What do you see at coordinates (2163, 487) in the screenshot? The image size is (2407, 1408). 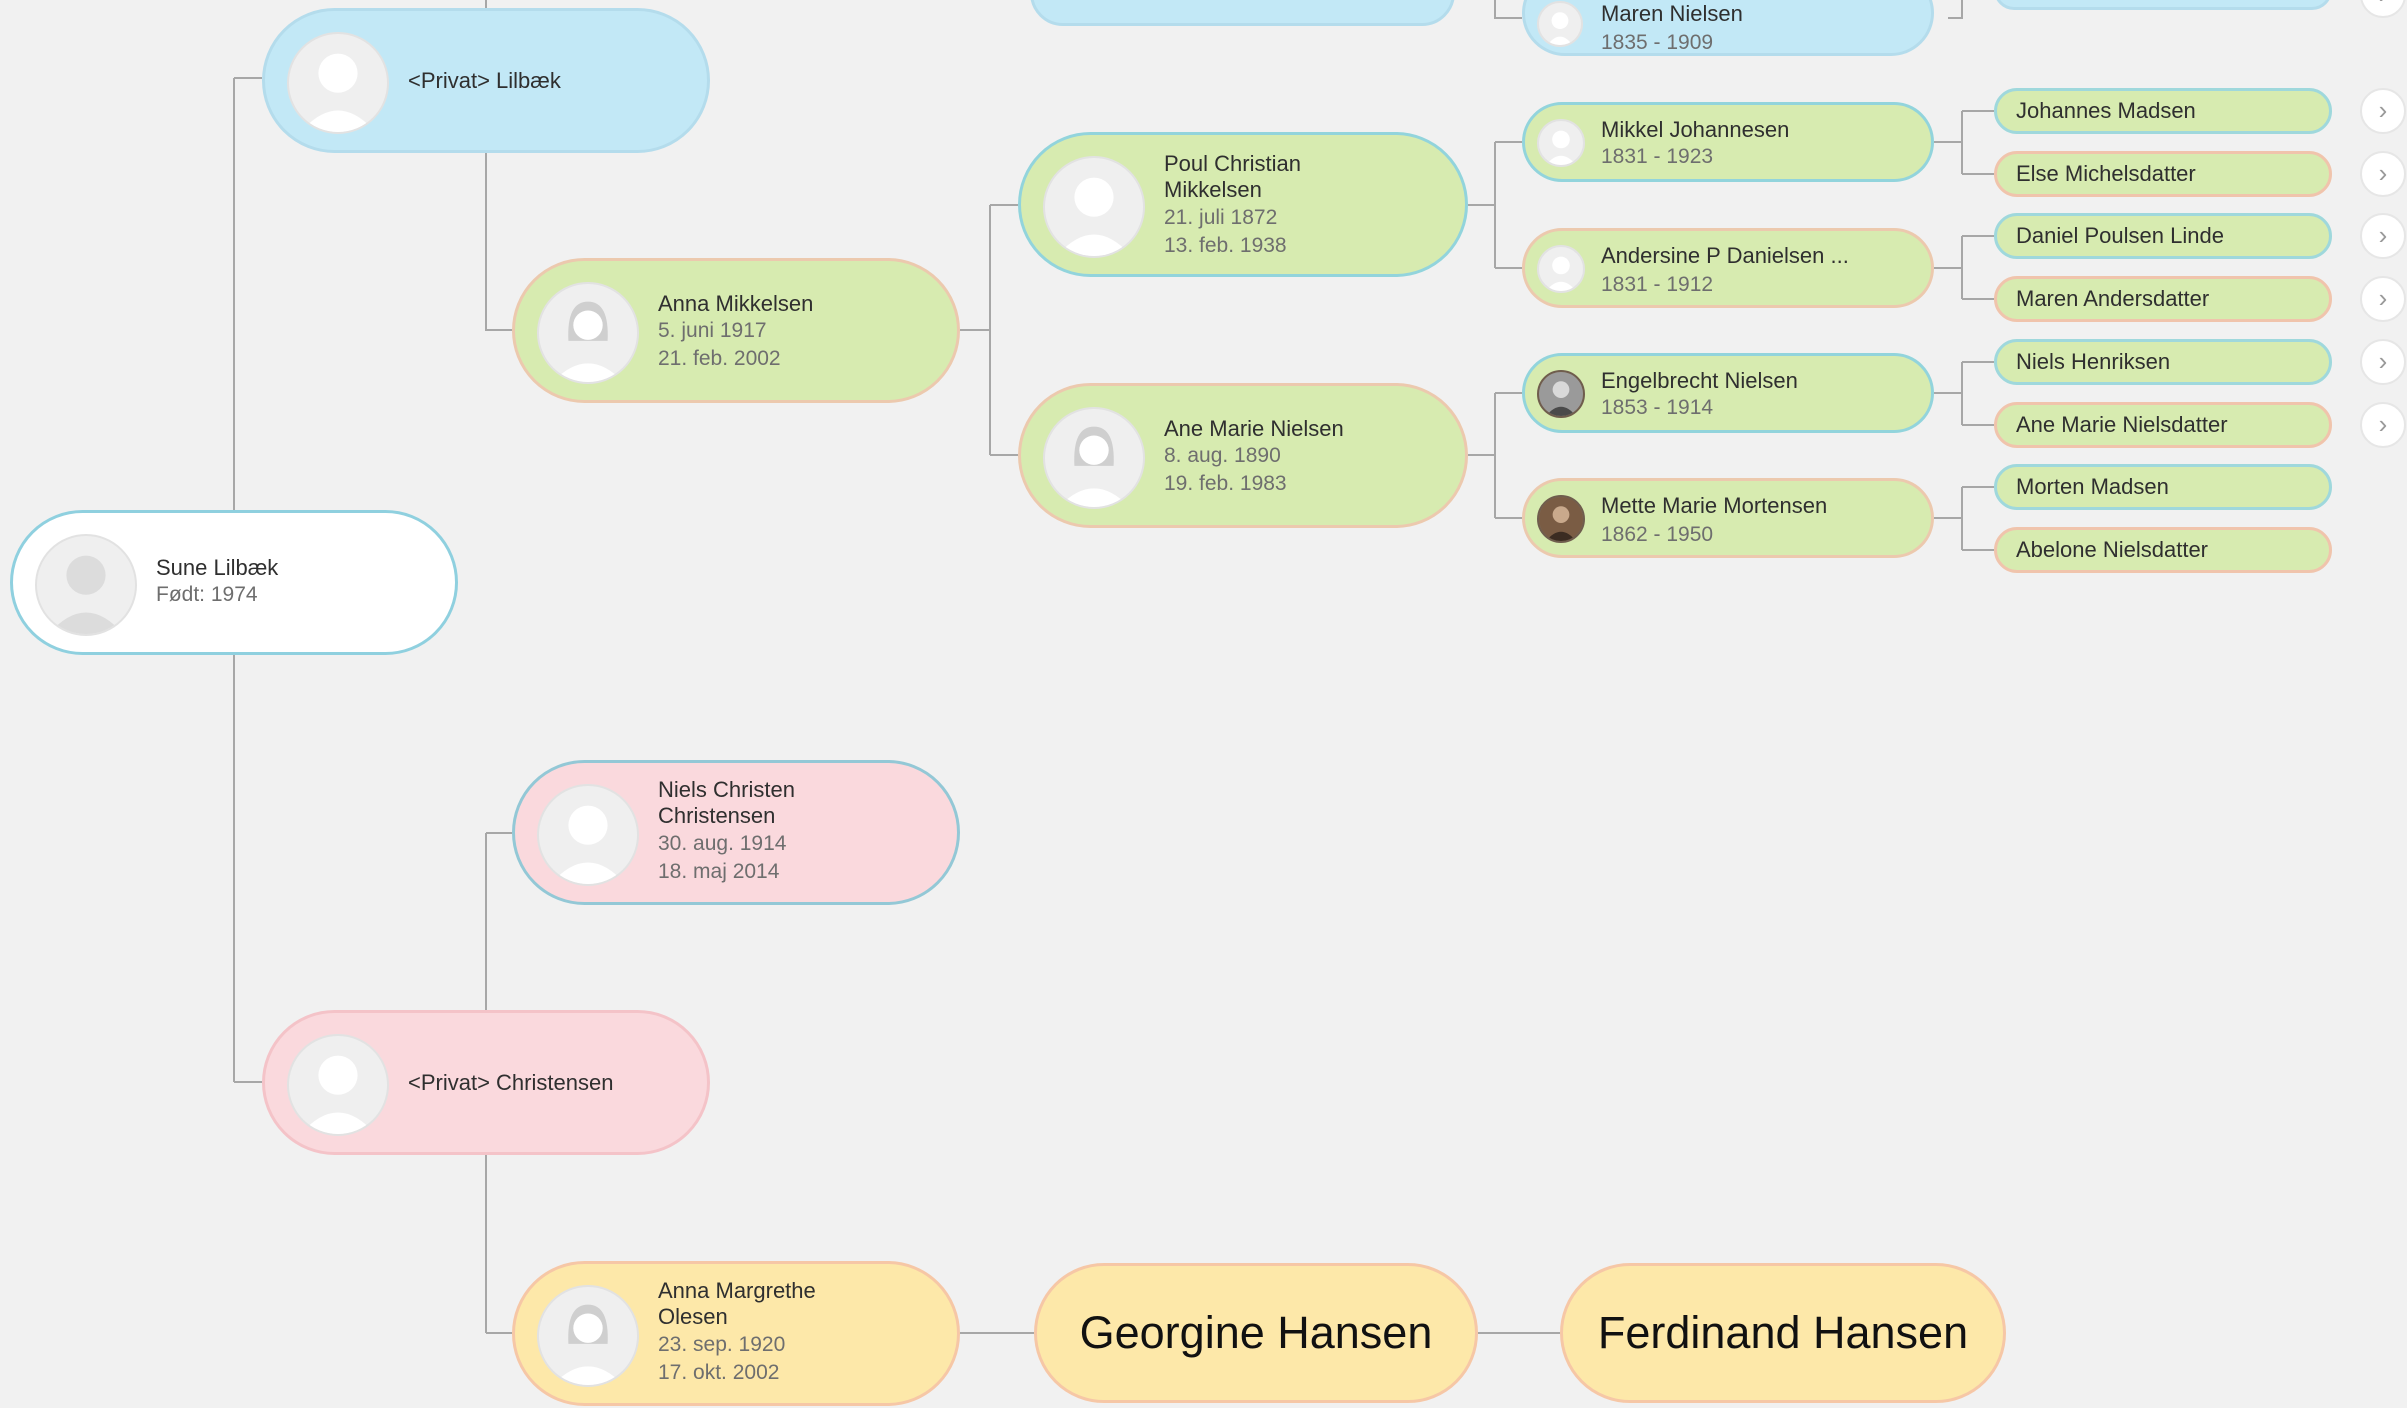 I see `person-pill-morten-madsen: Morten Madsen` at bounding box center [2163, 487].